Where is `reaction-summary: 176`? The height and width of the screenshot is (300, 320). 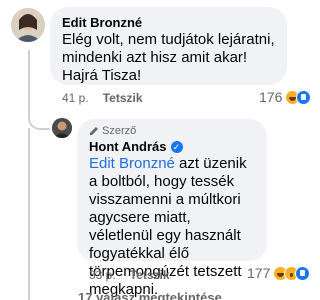
reaction-summary: 176 is located at coordinates (285, 97).